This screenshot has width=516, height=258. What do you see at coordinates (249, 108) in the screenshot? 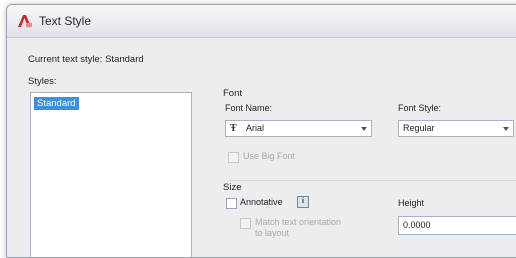
I see `font-name-label: Font Name:` at bounding box center [249, 108].